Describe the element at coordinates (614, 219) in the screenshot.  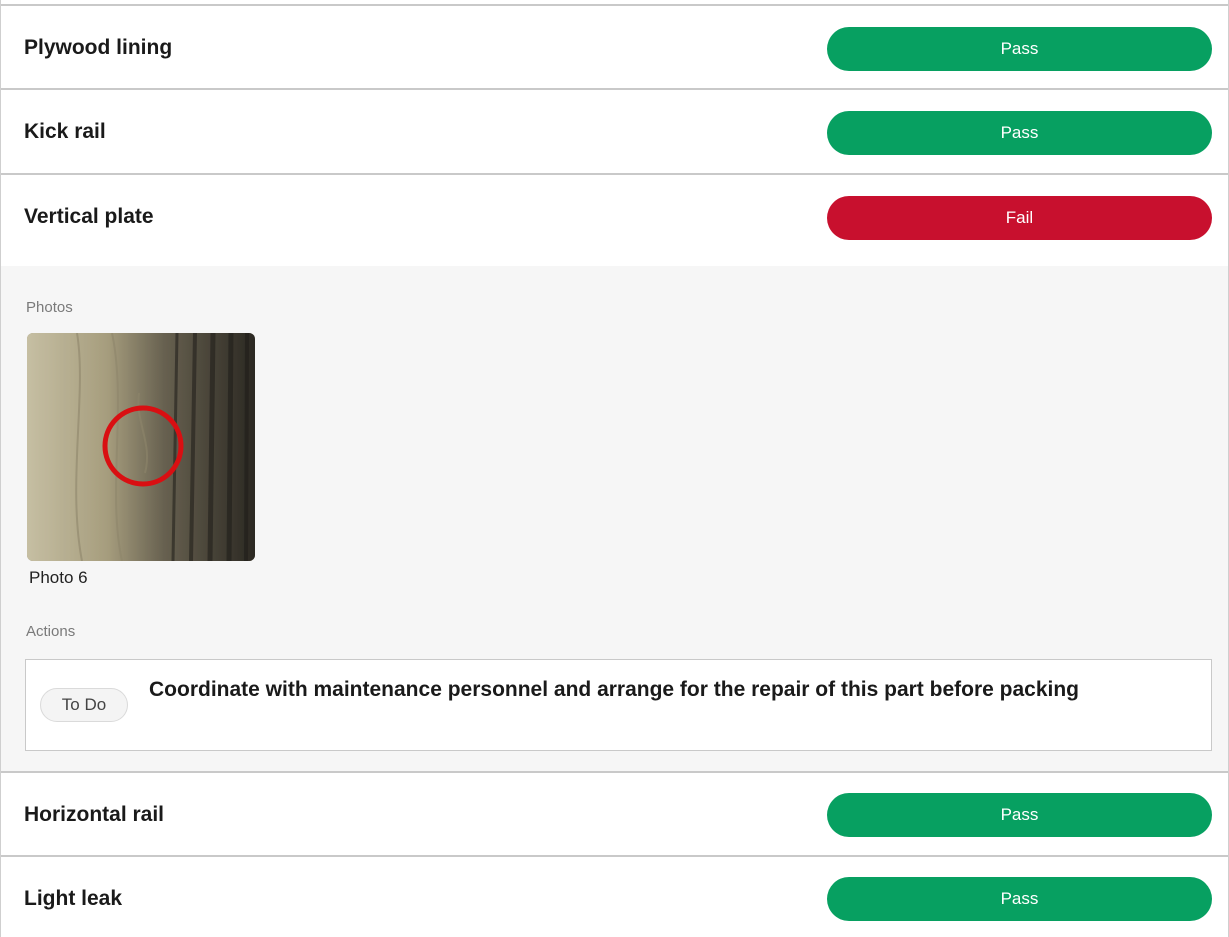
I see `checklist-row-vertical-plate: Vertical plate Fail` at that location.